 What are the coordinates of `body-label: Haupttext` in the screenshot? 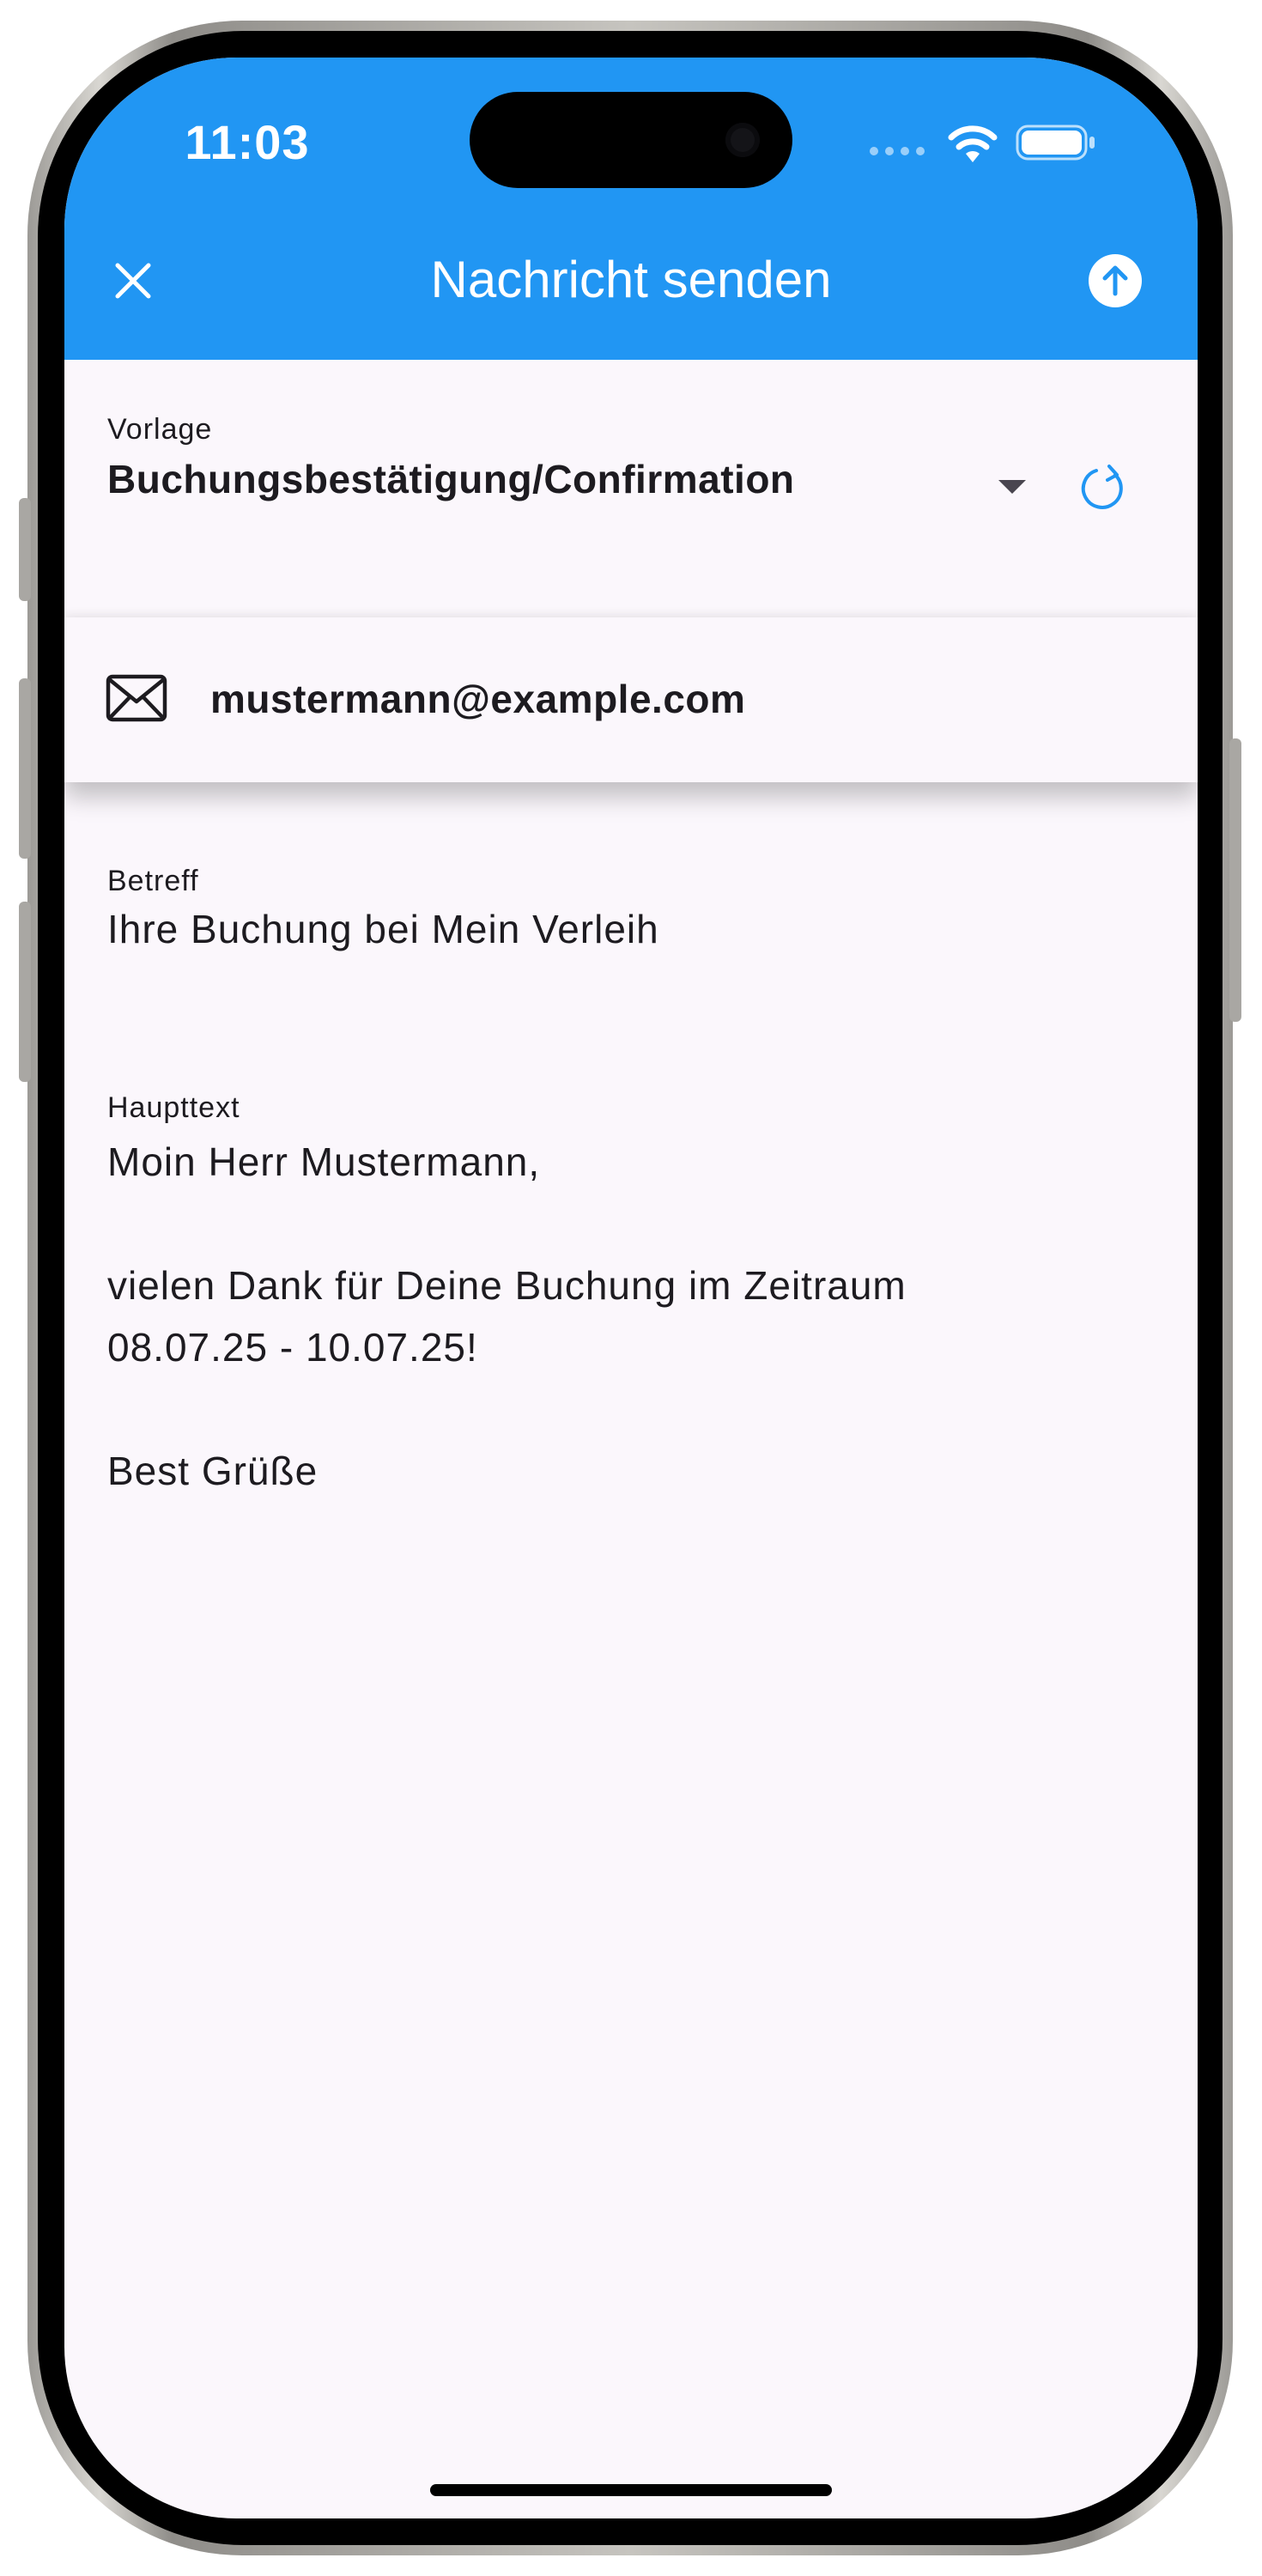 It's located at (173, 1107).